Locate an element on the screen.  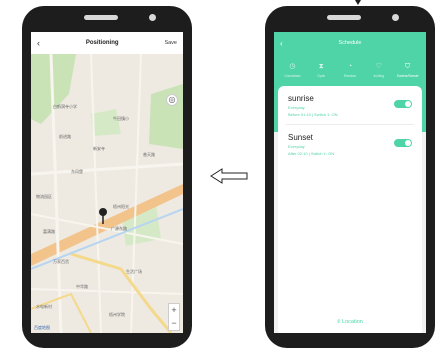
map-label: 生活广场 is located at coordinates (134, 271).